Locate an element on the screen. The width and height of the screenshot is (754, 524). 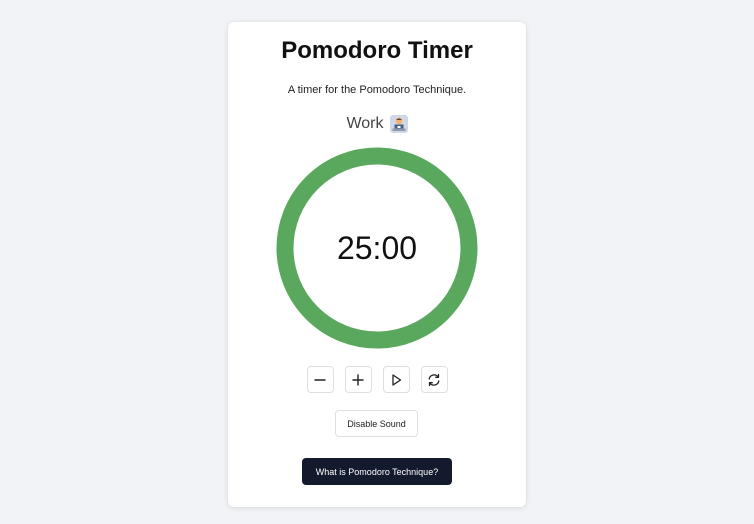
time-display: 25:00 is located at coordinates (377, 247).